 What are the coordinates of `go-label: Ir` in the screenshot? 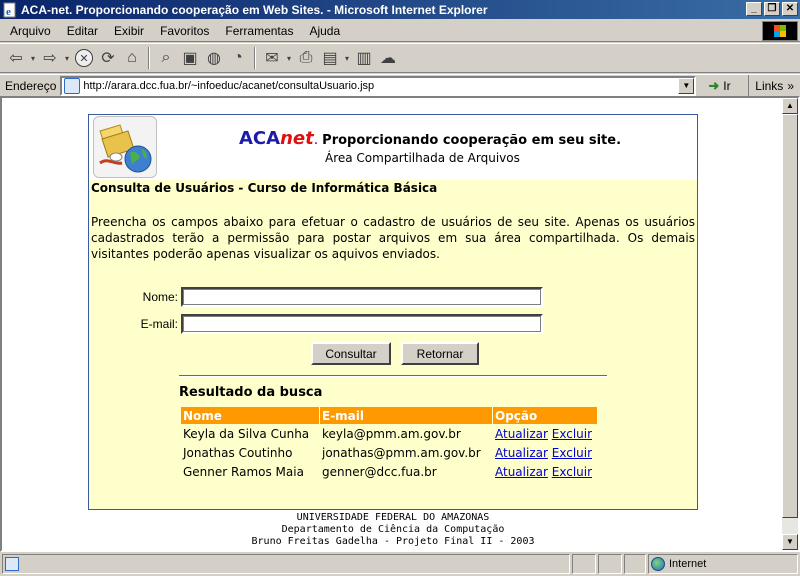 It's located at (727, 85).